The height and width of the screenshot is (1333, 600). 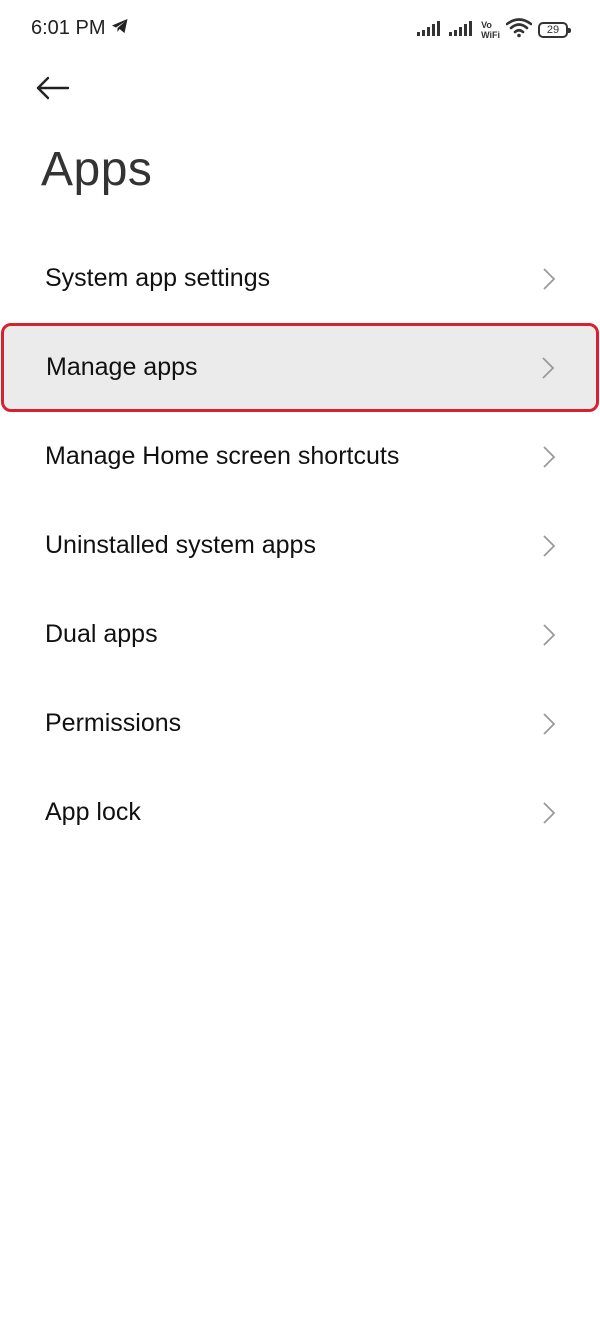 I want to click on menu-item-manage-home-screen-shortcuts: Manage Home screen shortcuts, so click(x=300, y=456).